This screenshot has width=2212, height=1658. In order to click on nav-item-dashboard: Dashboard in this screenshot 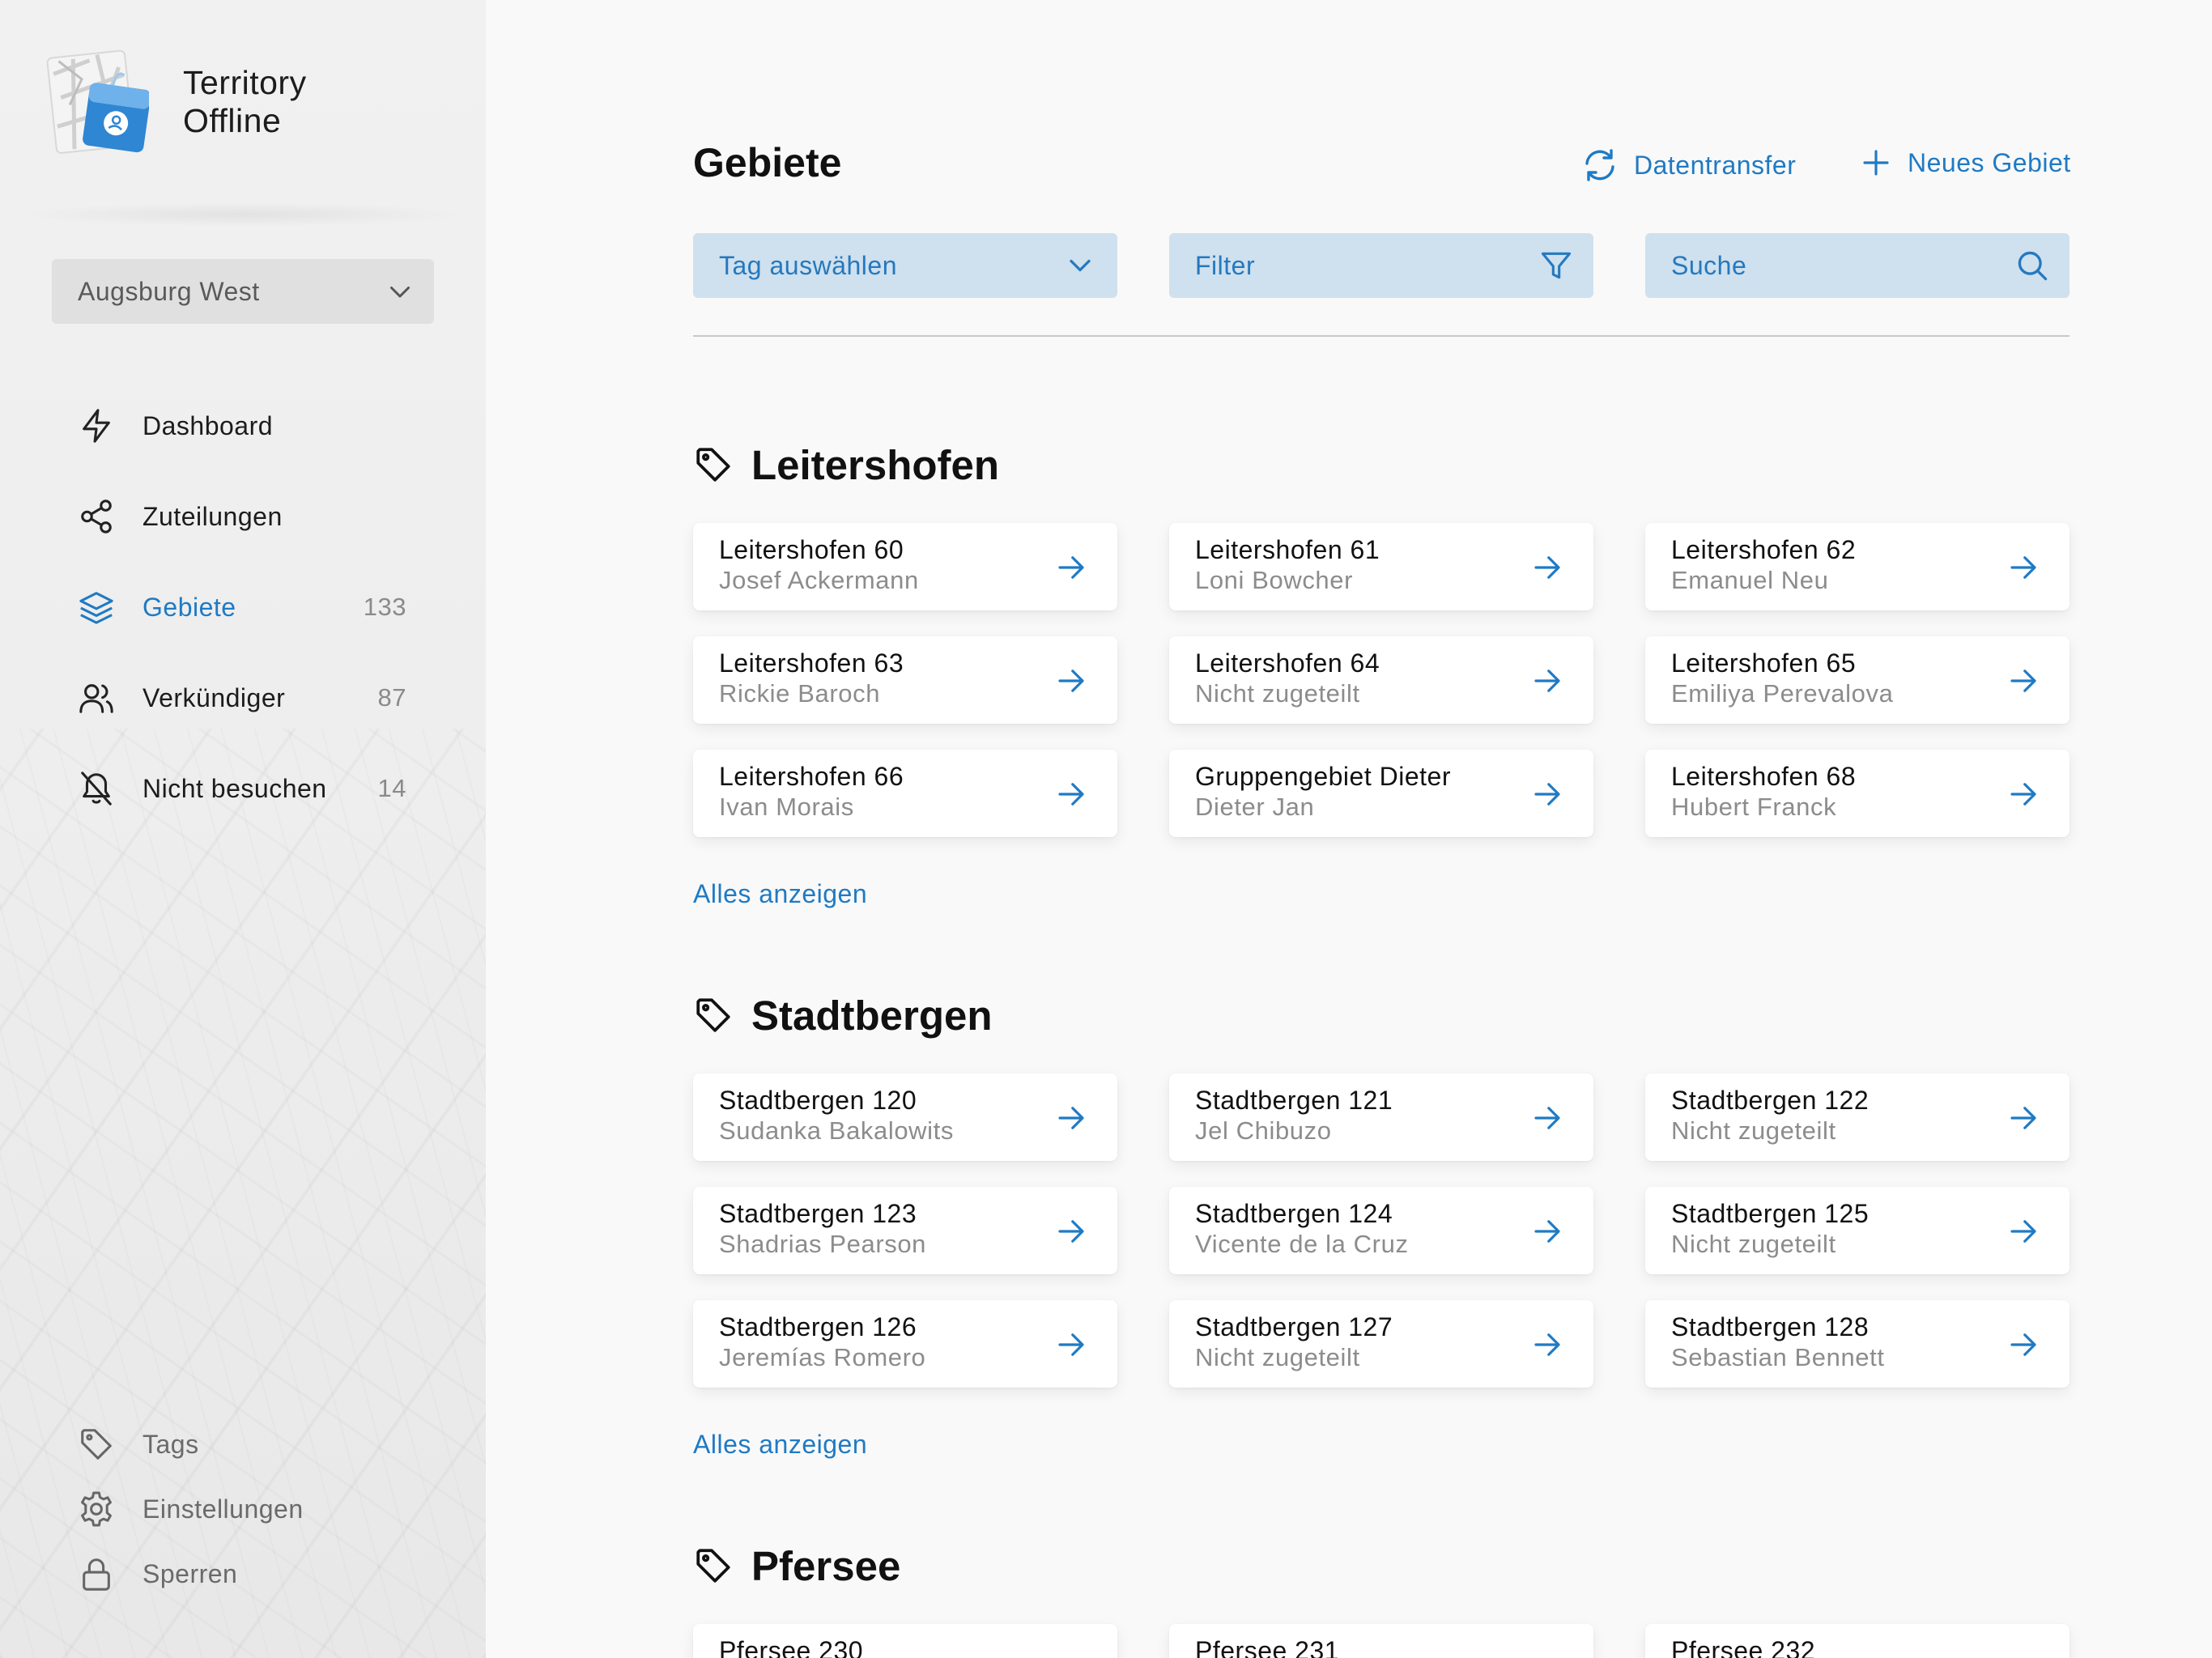, I will do `click(243, 425)`.